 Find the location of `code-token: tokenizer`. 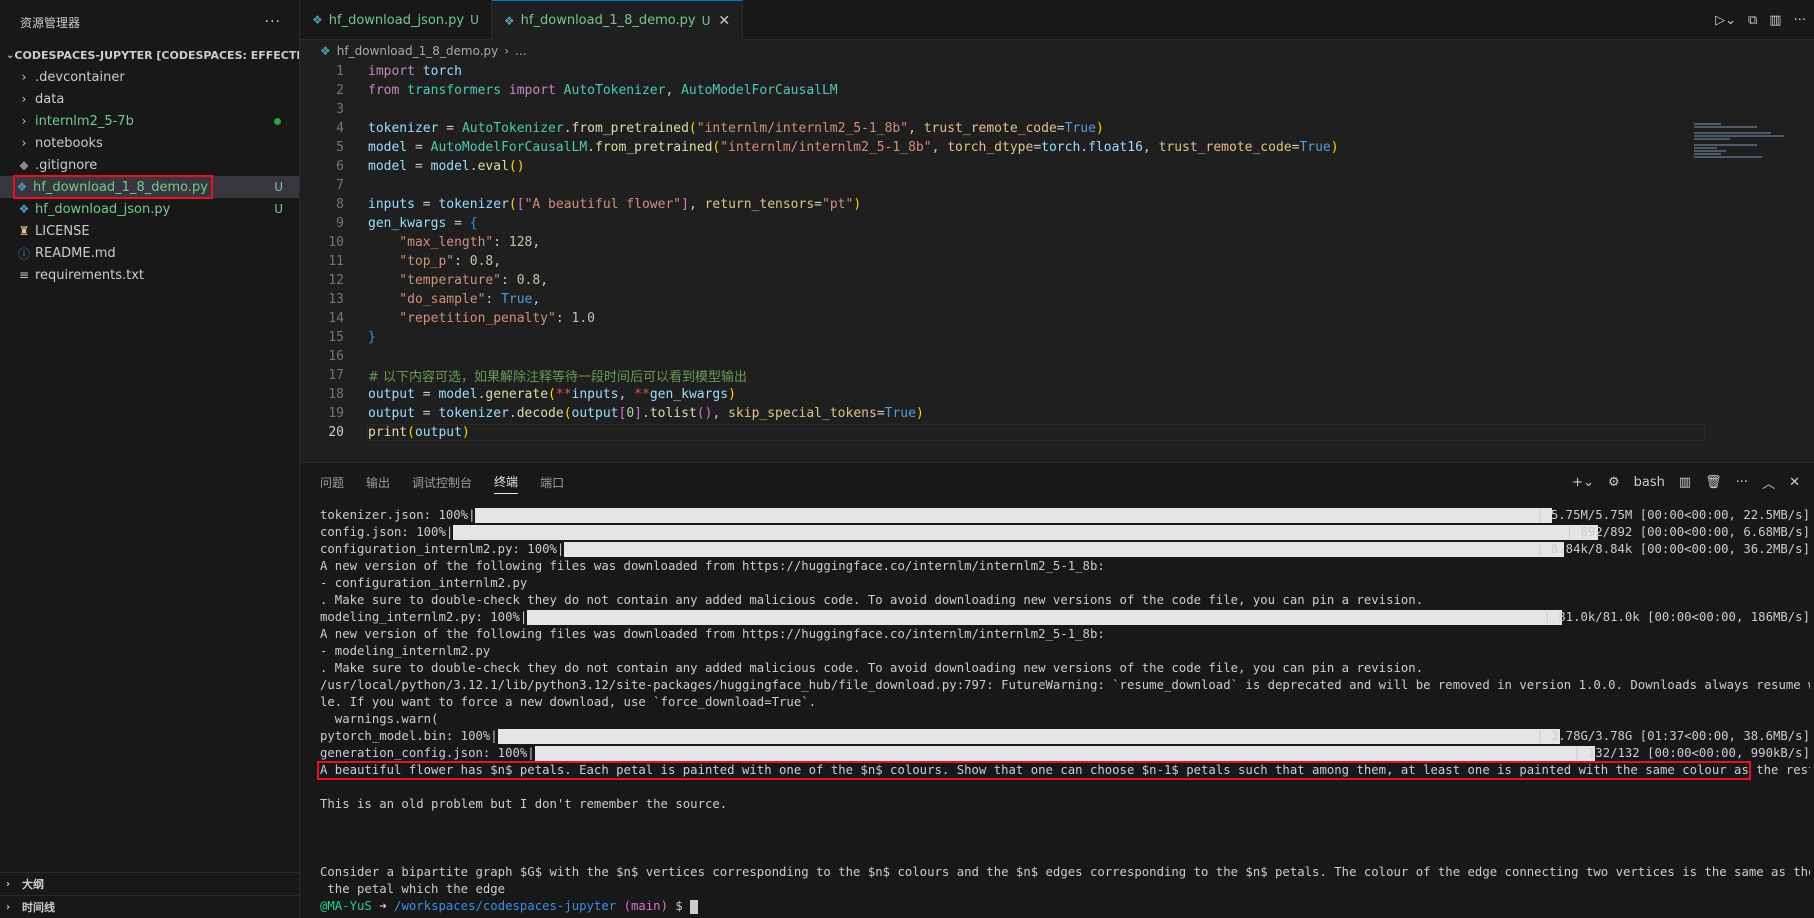

code-token: tokenizer is located at coordinates (403, 128).